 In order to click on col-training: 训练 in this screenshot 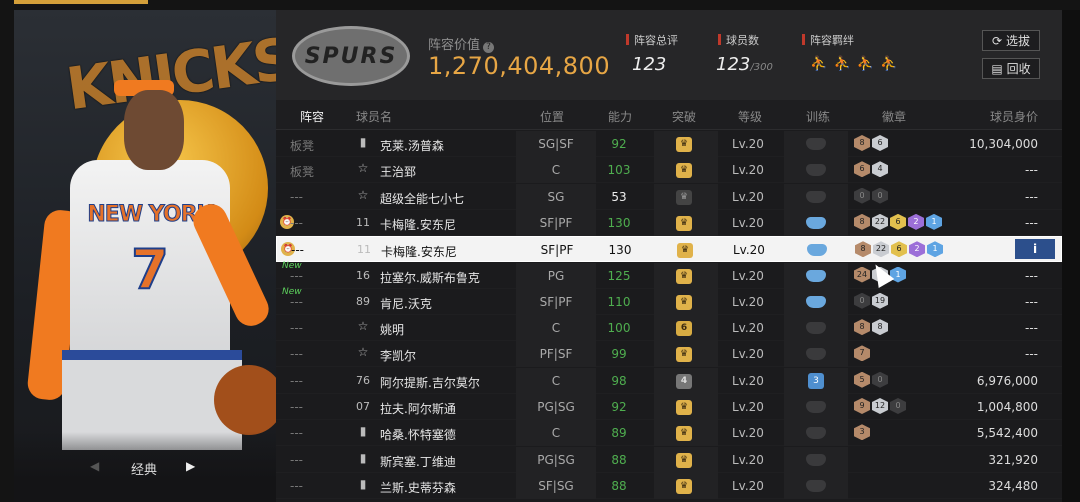, I will do `click(818, 116)`.